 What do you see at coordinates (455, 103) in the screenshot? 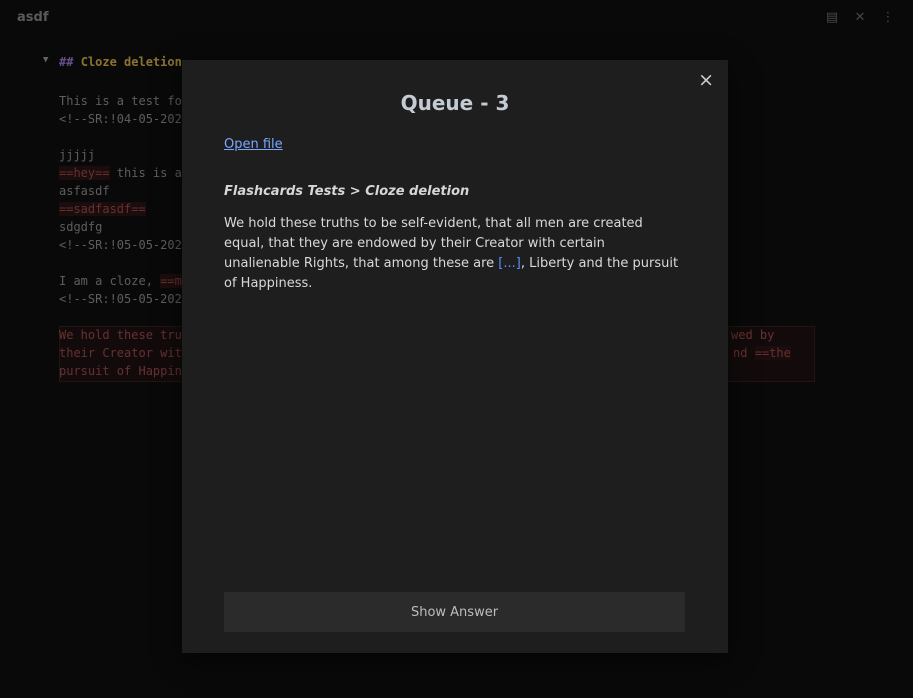
I see `modal-title: Queue - 3` at bounding box center [455, 103].